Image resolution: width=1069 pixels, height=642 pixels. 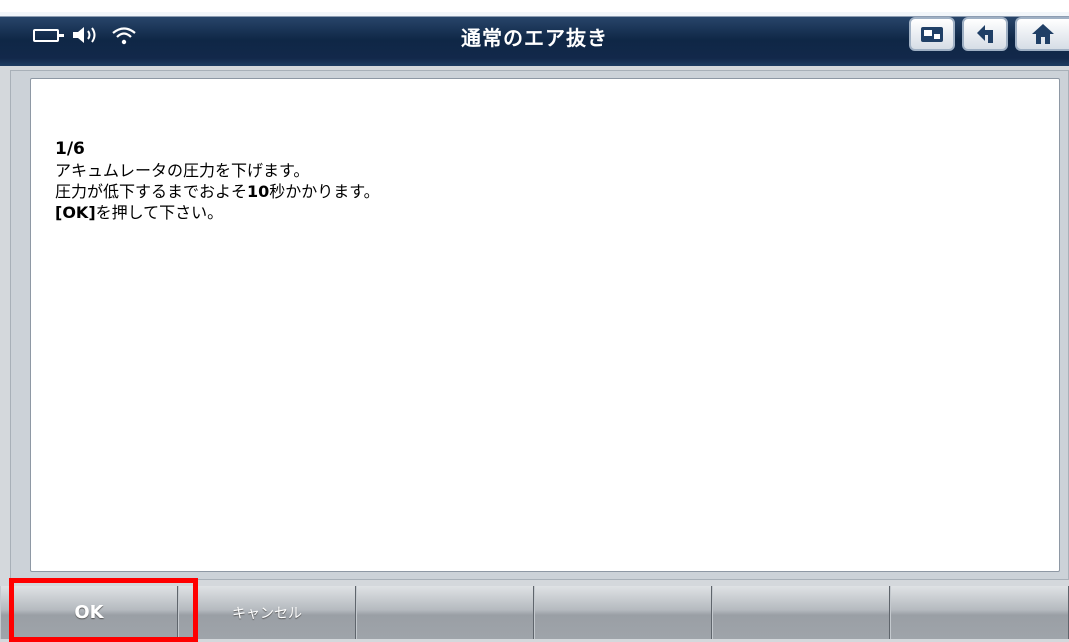 I want to click on photo-button, so click(x=932, y=34).